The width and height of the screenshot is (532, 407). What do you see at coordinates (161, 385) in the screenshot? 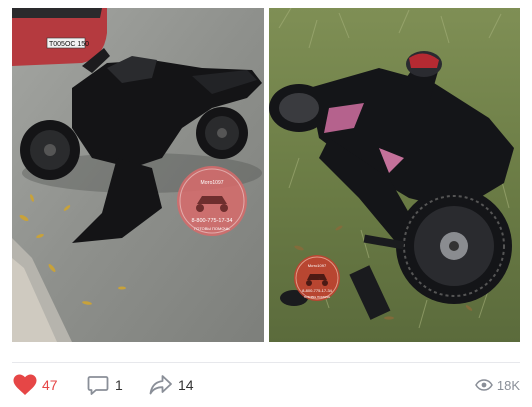
I see `share-arrow-icon` at bounding box center [161, 385].